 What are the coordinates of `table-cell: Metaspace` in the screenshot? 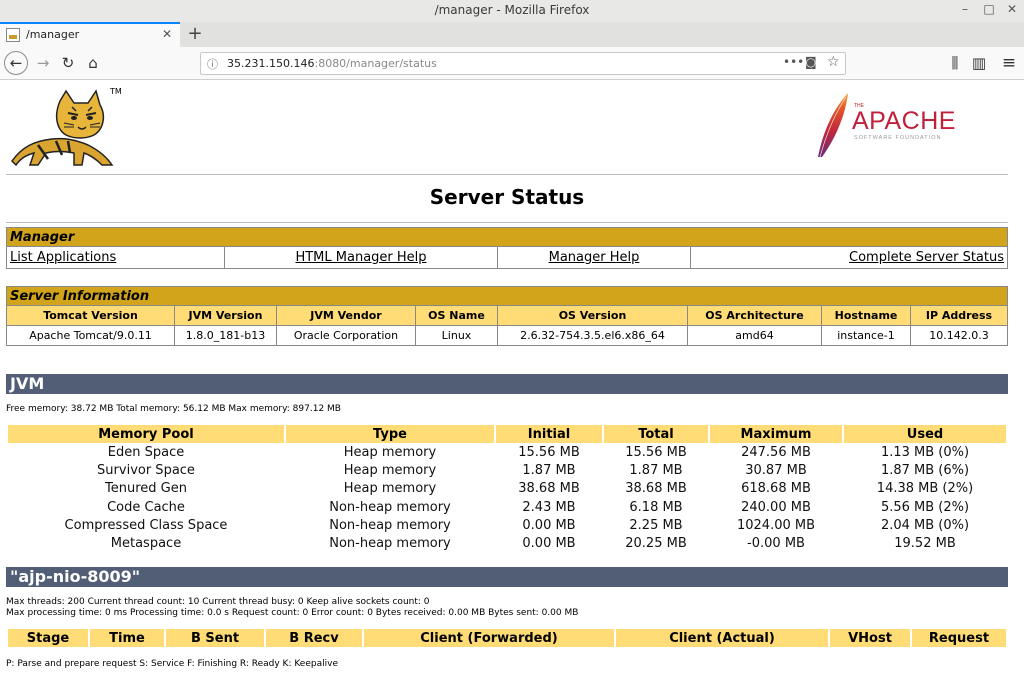 It's located at (146, 544).